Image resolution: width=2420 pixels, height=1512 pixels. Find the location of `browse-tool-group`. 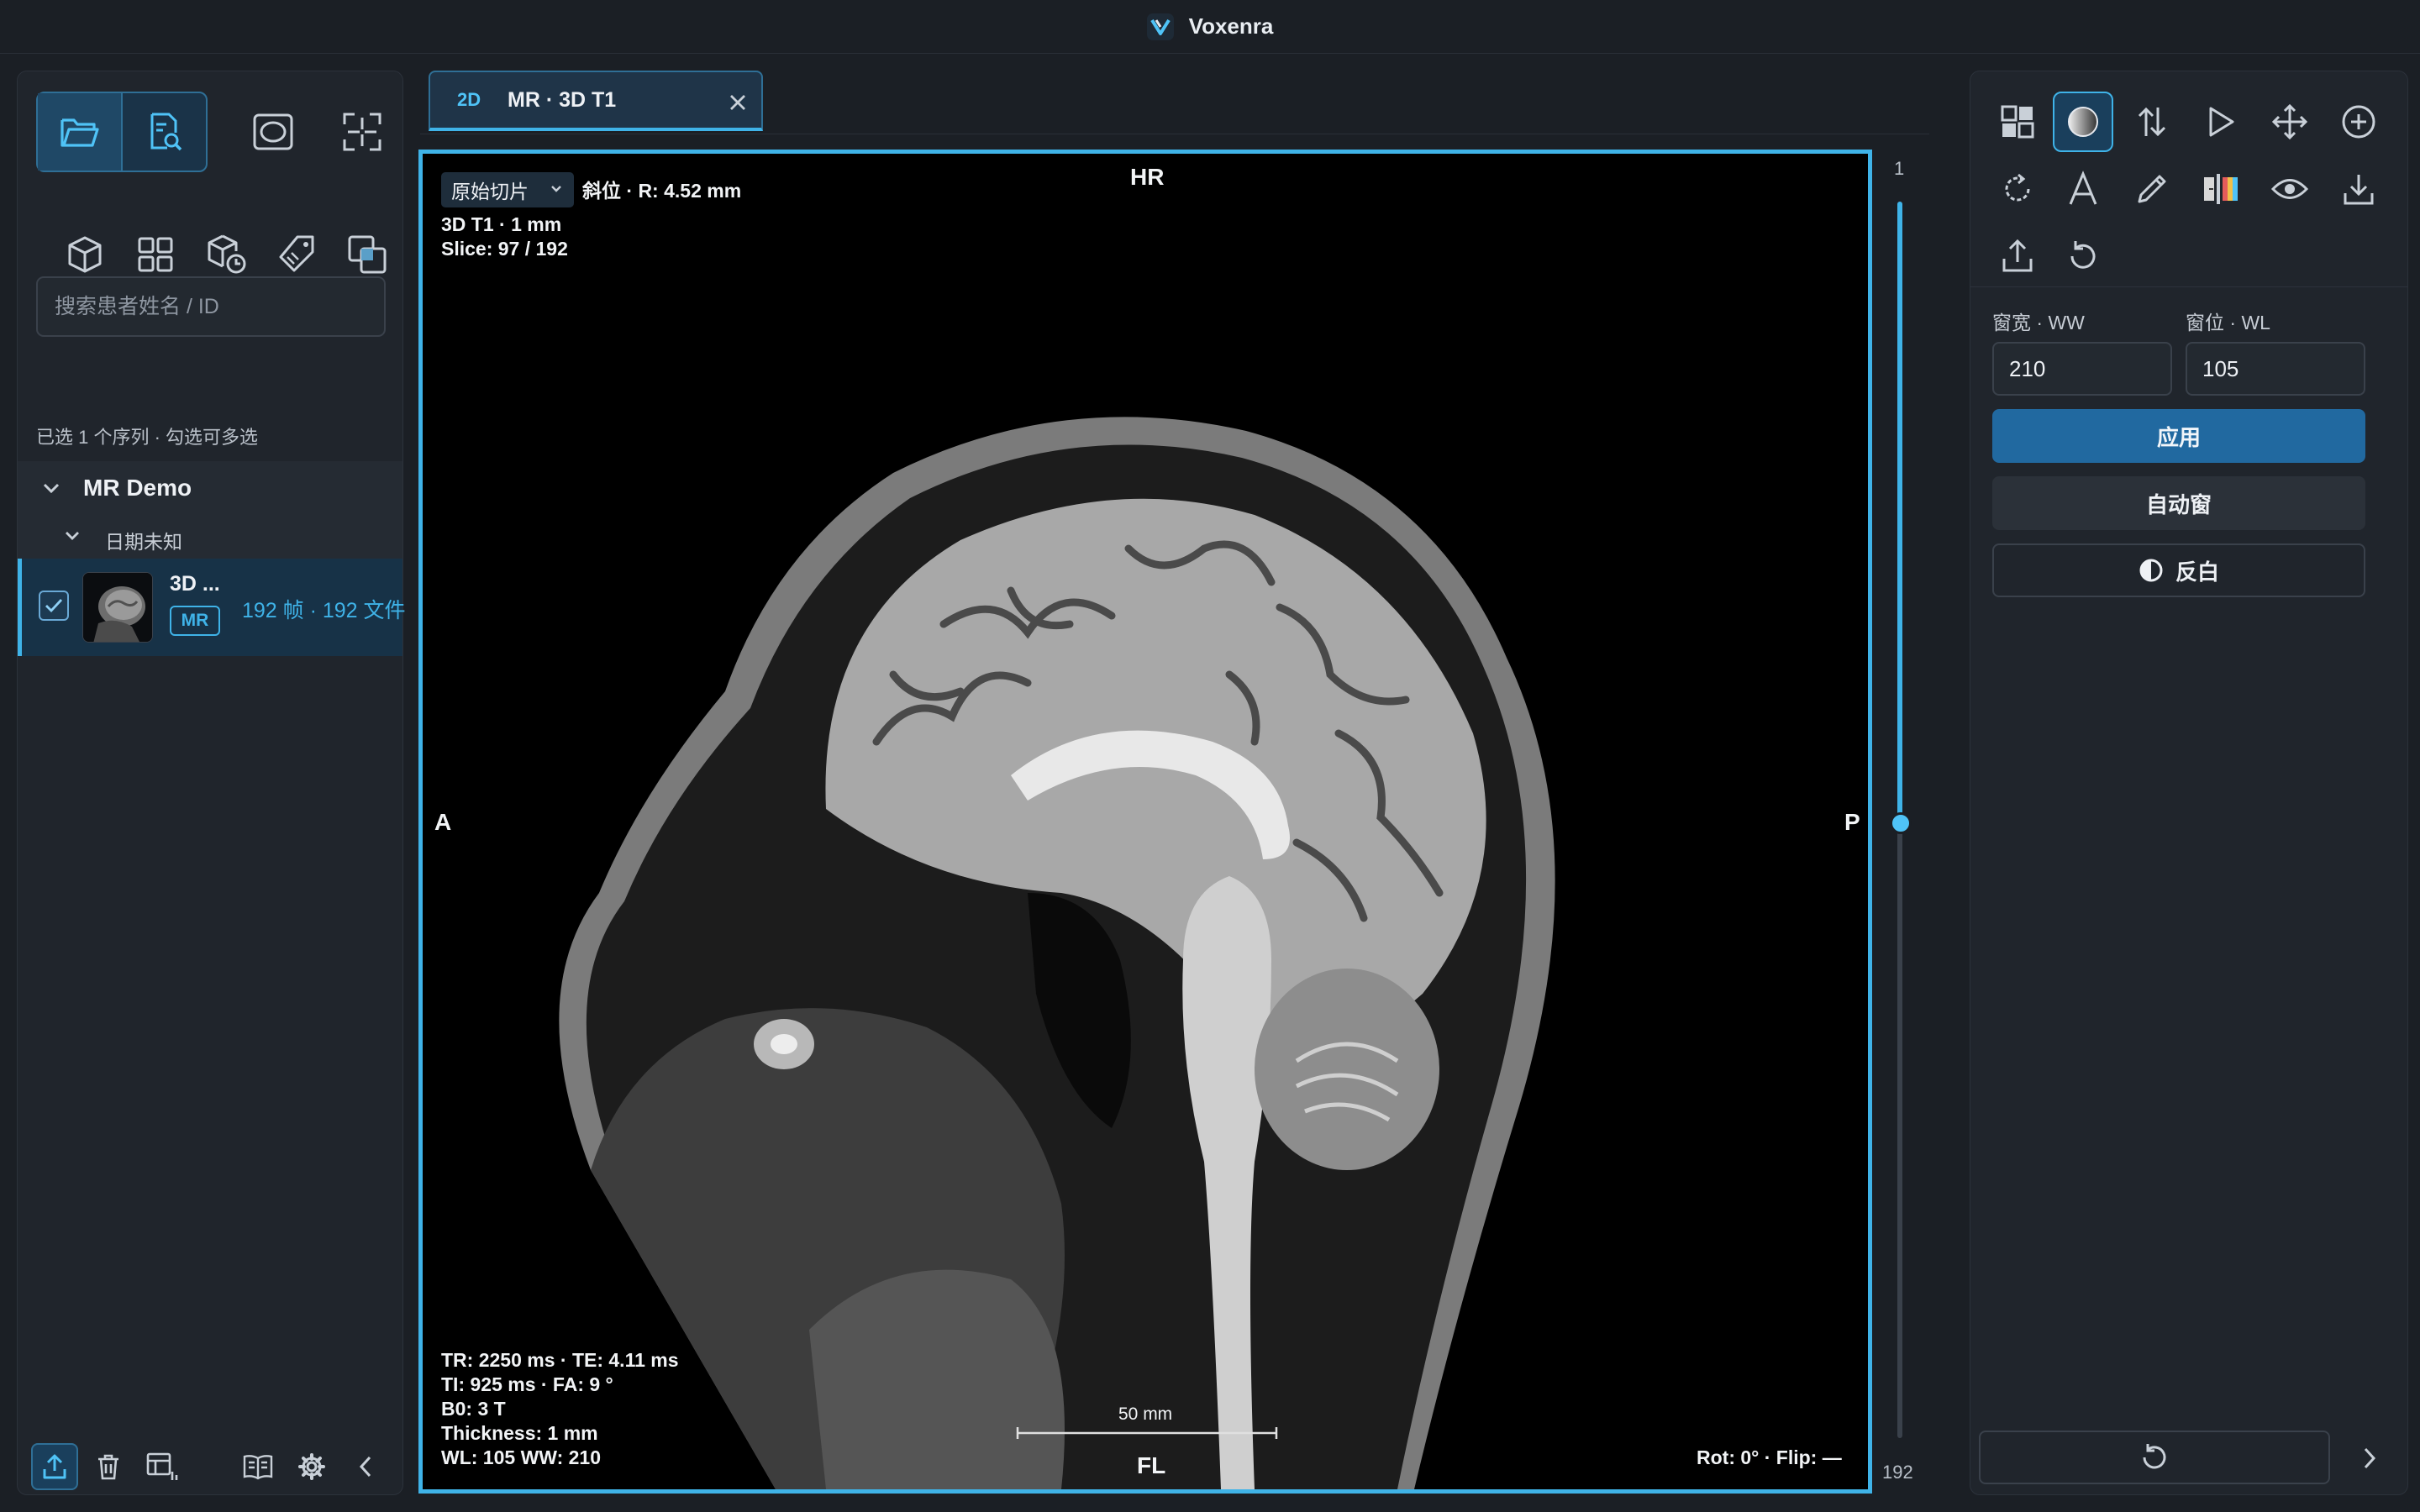

browse-tool-group is located at coordinates (122, 132).